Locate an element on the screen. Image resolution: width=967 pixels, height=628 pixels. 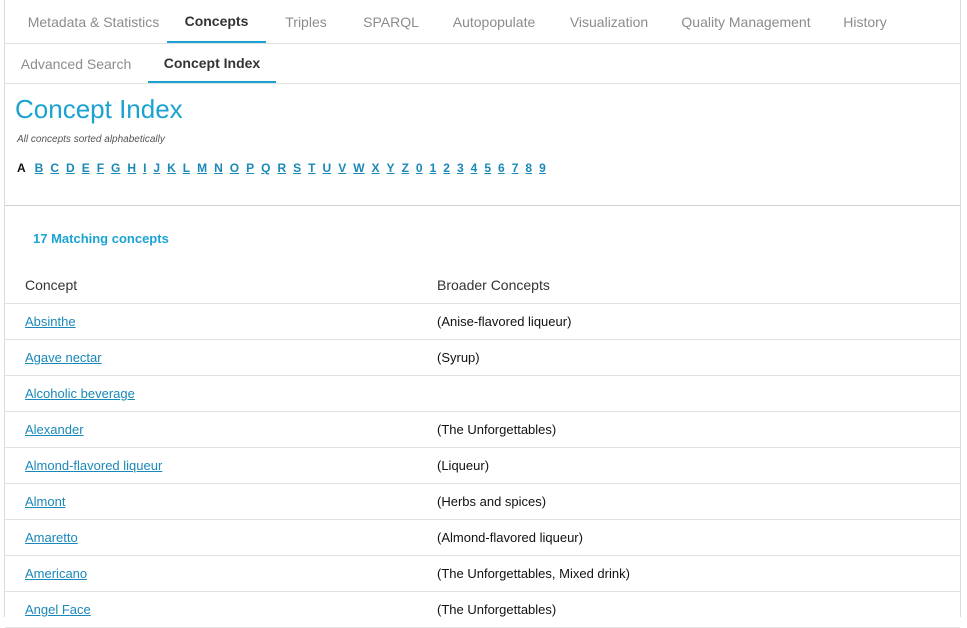
page-title: Concept Index is located at coordinates (99, 109).